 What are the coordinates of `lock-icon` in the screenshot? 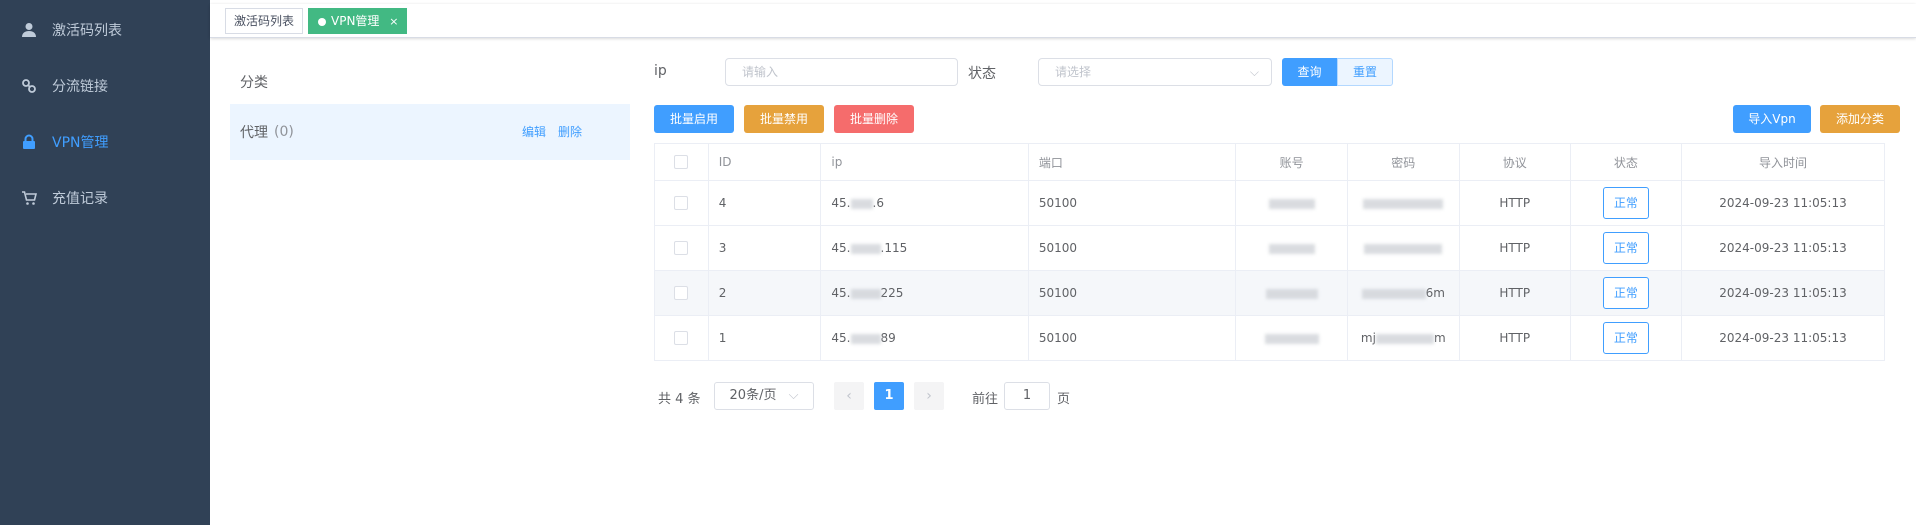 It's located at (29, 142).